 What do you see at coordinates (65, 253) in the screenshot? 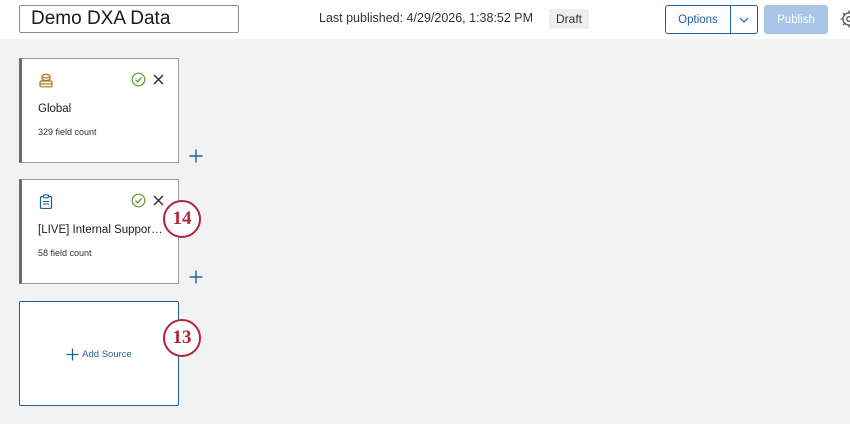
I see `source-card-field-count: 58 field count` at bounding box center [65, 253].